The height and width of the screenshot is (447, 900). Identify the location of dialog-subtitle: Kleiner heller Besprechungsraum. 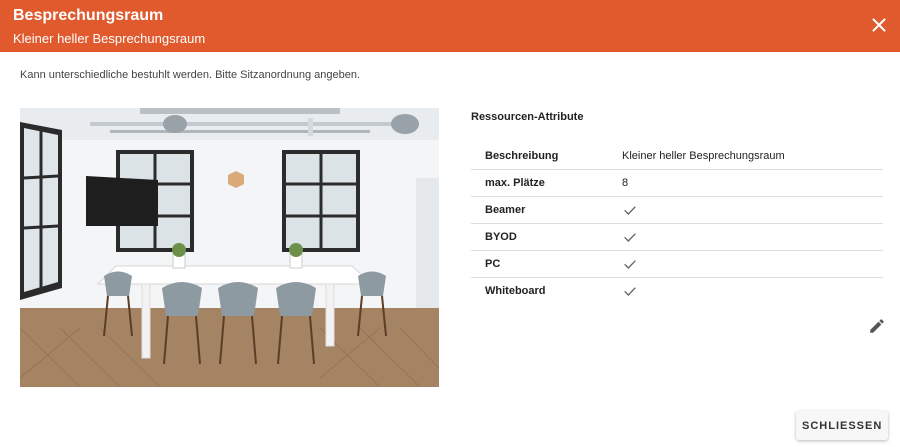
(109, 38).